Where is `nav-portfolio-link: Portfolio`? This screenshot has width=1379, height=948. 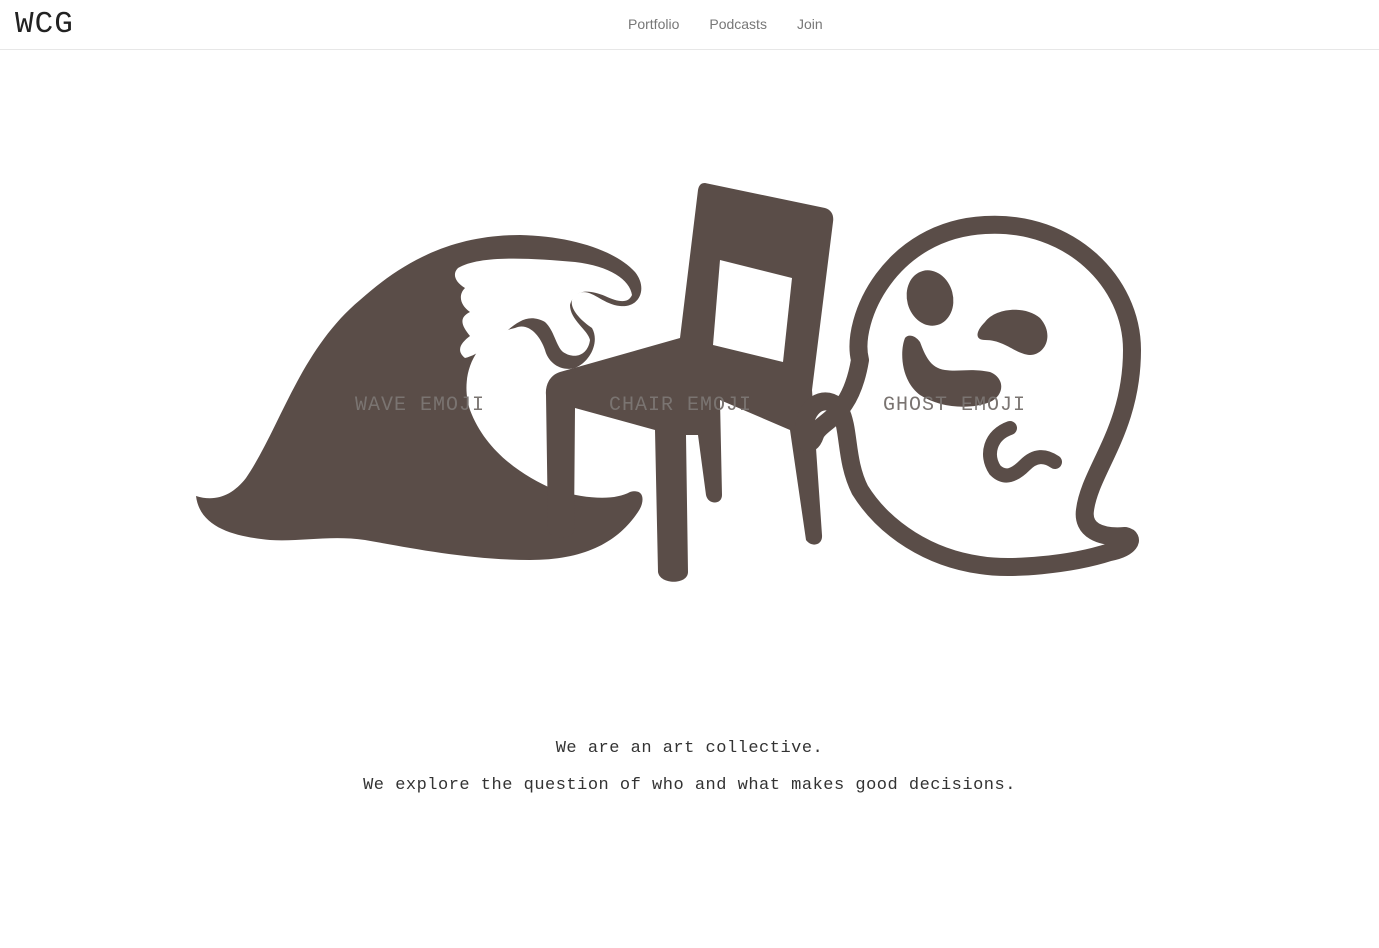 nav-portfolio-link: Portfolio is located at coordinates (653, 24).